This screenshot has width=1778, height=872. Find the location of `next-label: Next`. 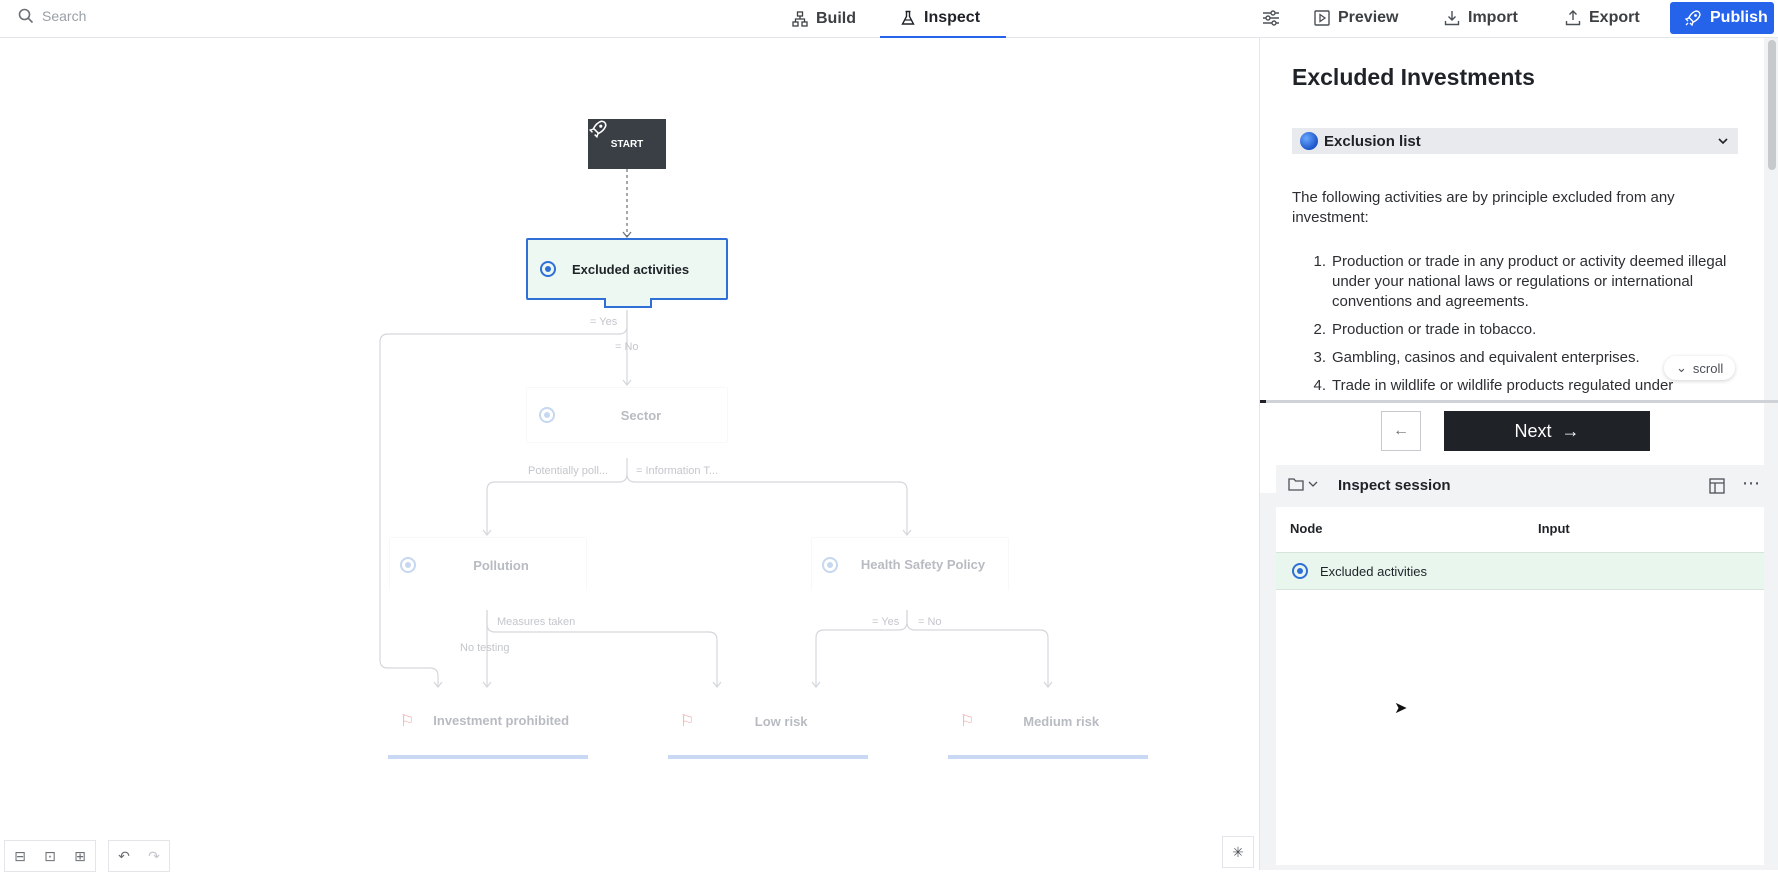

next-label: Next is located at coordinates (1533, 430).